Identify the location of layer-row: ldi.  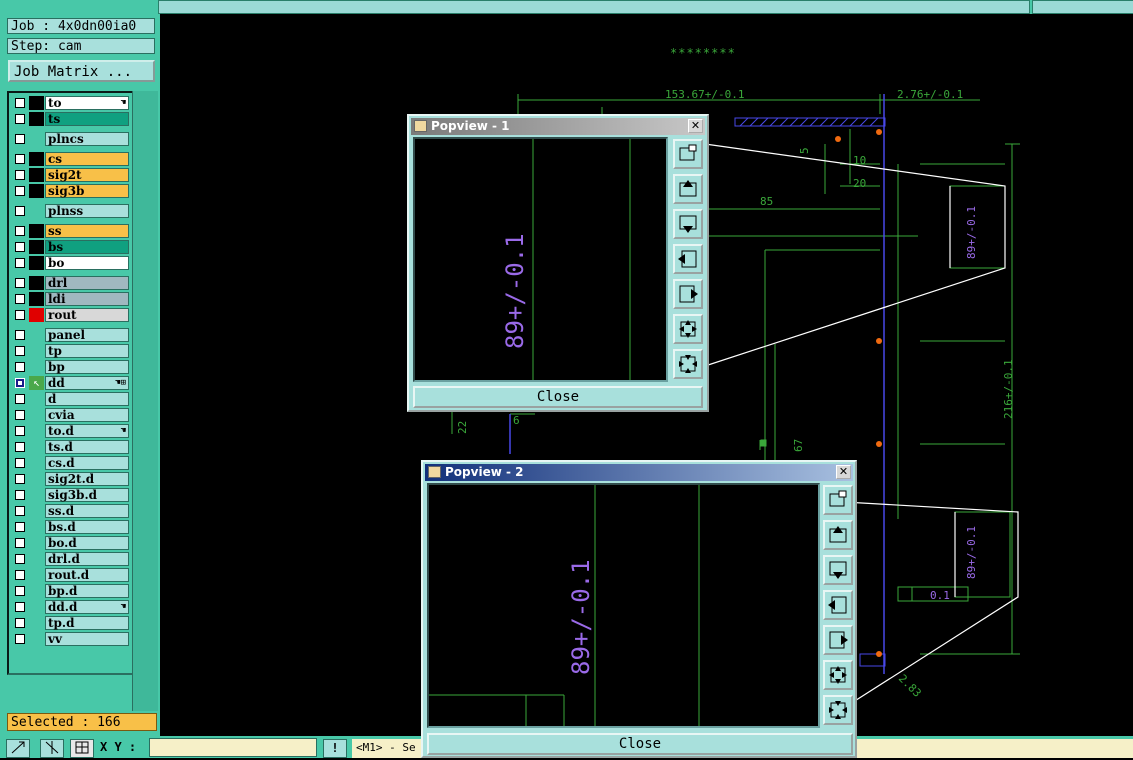
(72, 299).